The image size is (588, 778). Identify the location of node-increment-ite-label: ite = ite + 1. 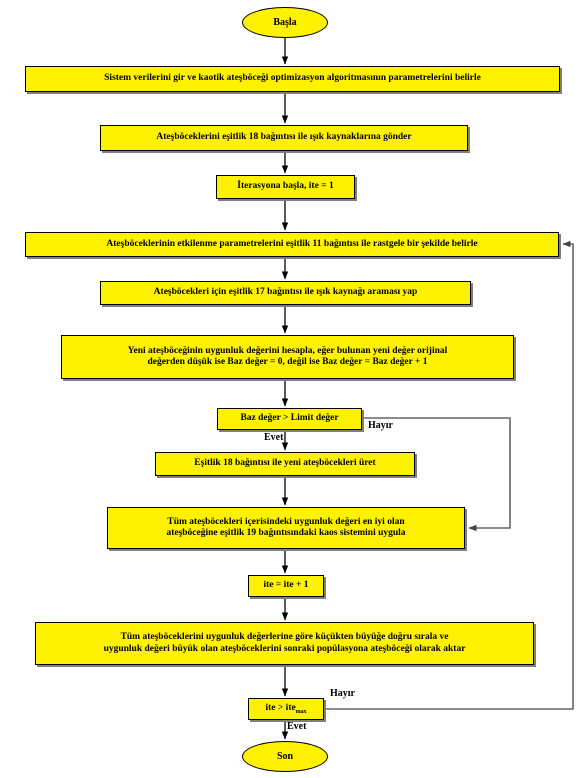
(286, 585).